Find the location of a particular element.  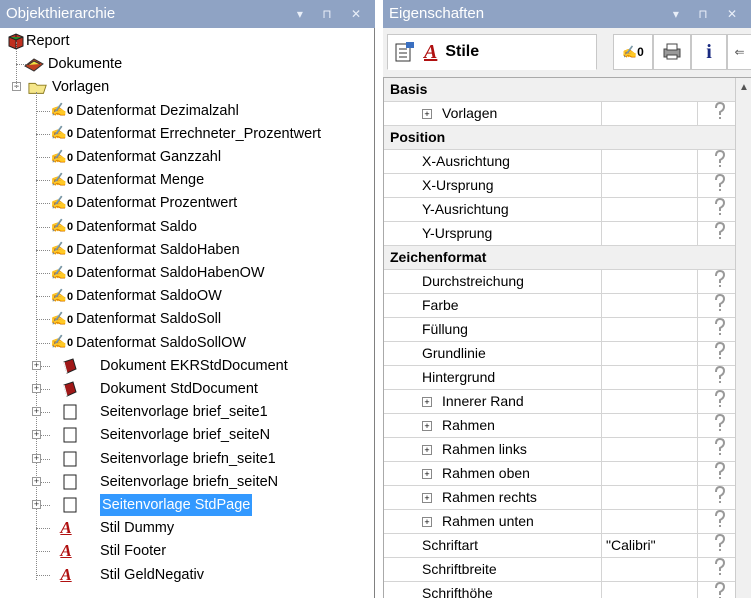

property-row: Hintergrund is located at coordinates (559, 377).